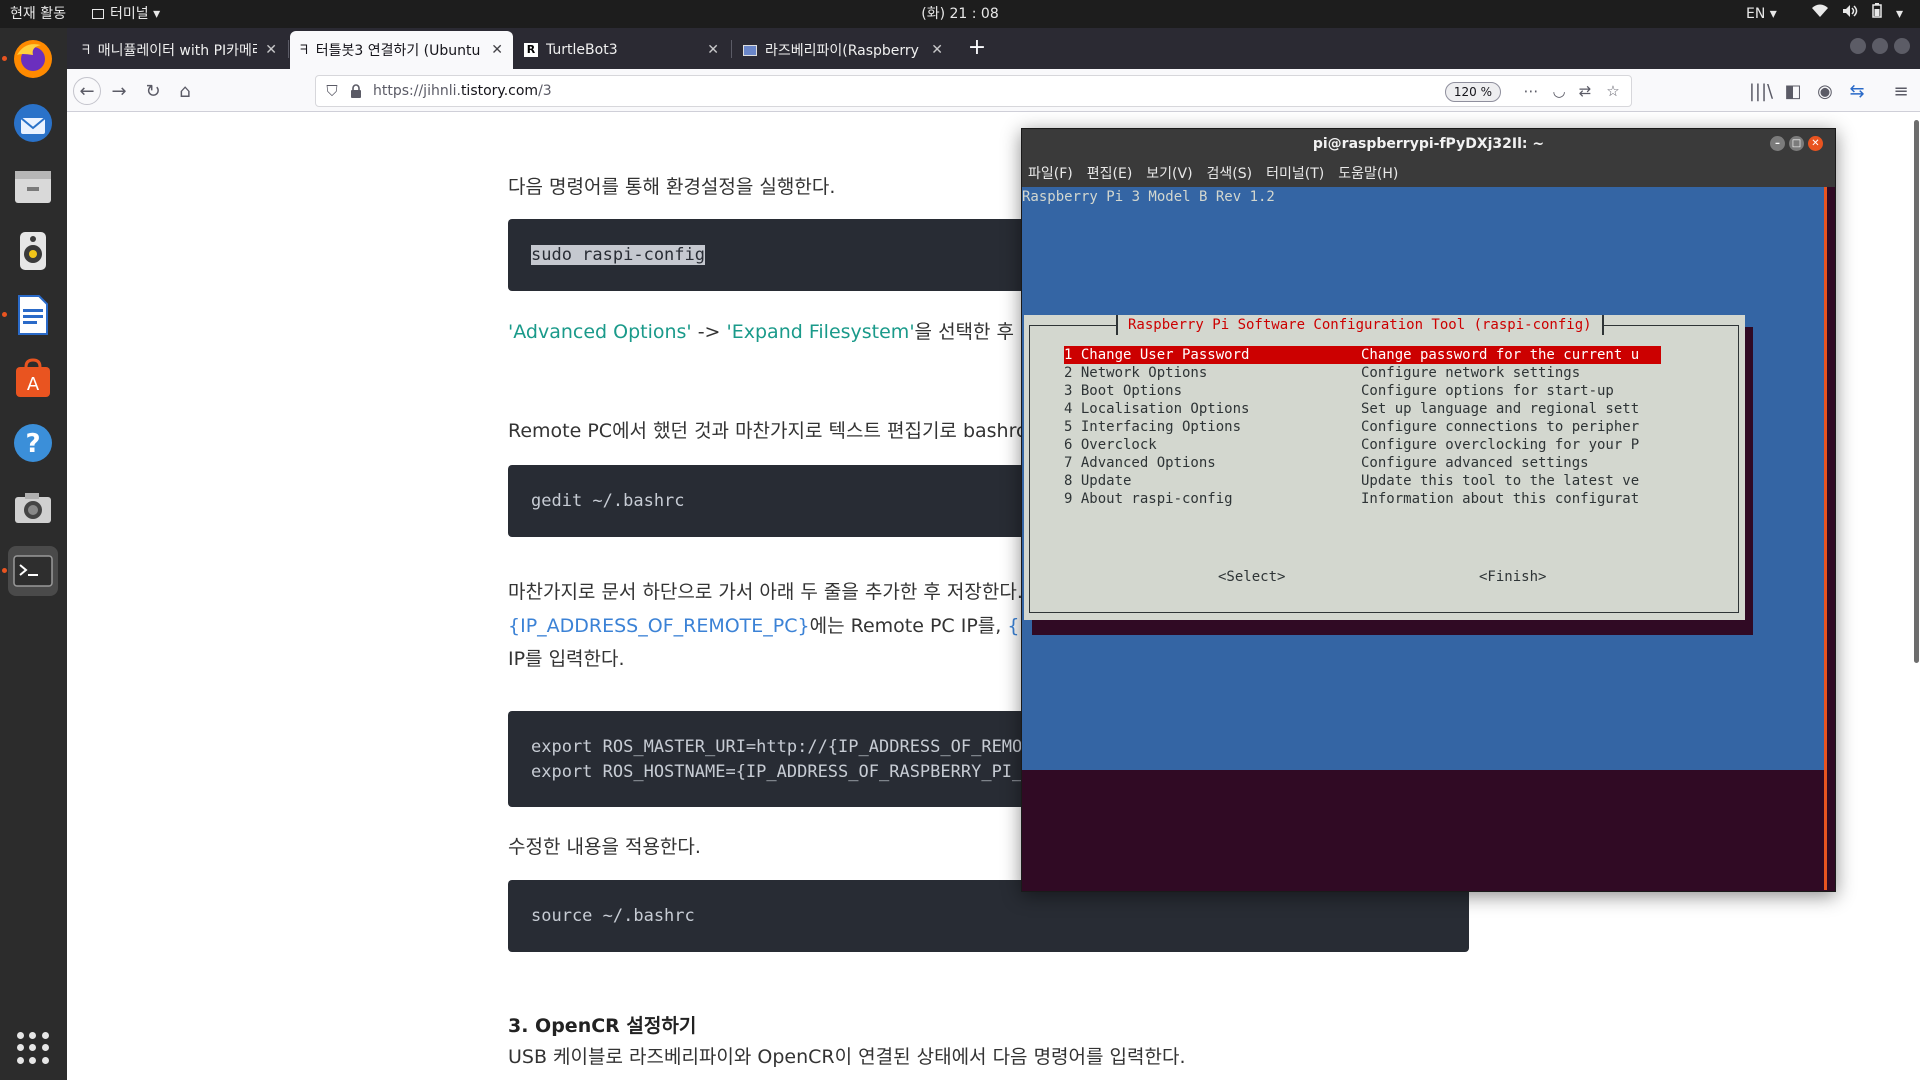  What do you see at coordinates (1230, 173) in the screenshot?
I see `menu-search: 검색(S)` at bounding box center [1230, 173].